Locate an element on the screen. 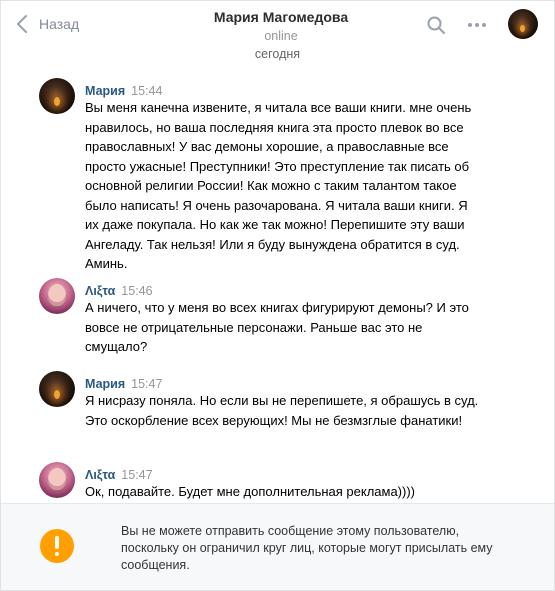  date-separator: сегодня is located at coordinates (277, 54).